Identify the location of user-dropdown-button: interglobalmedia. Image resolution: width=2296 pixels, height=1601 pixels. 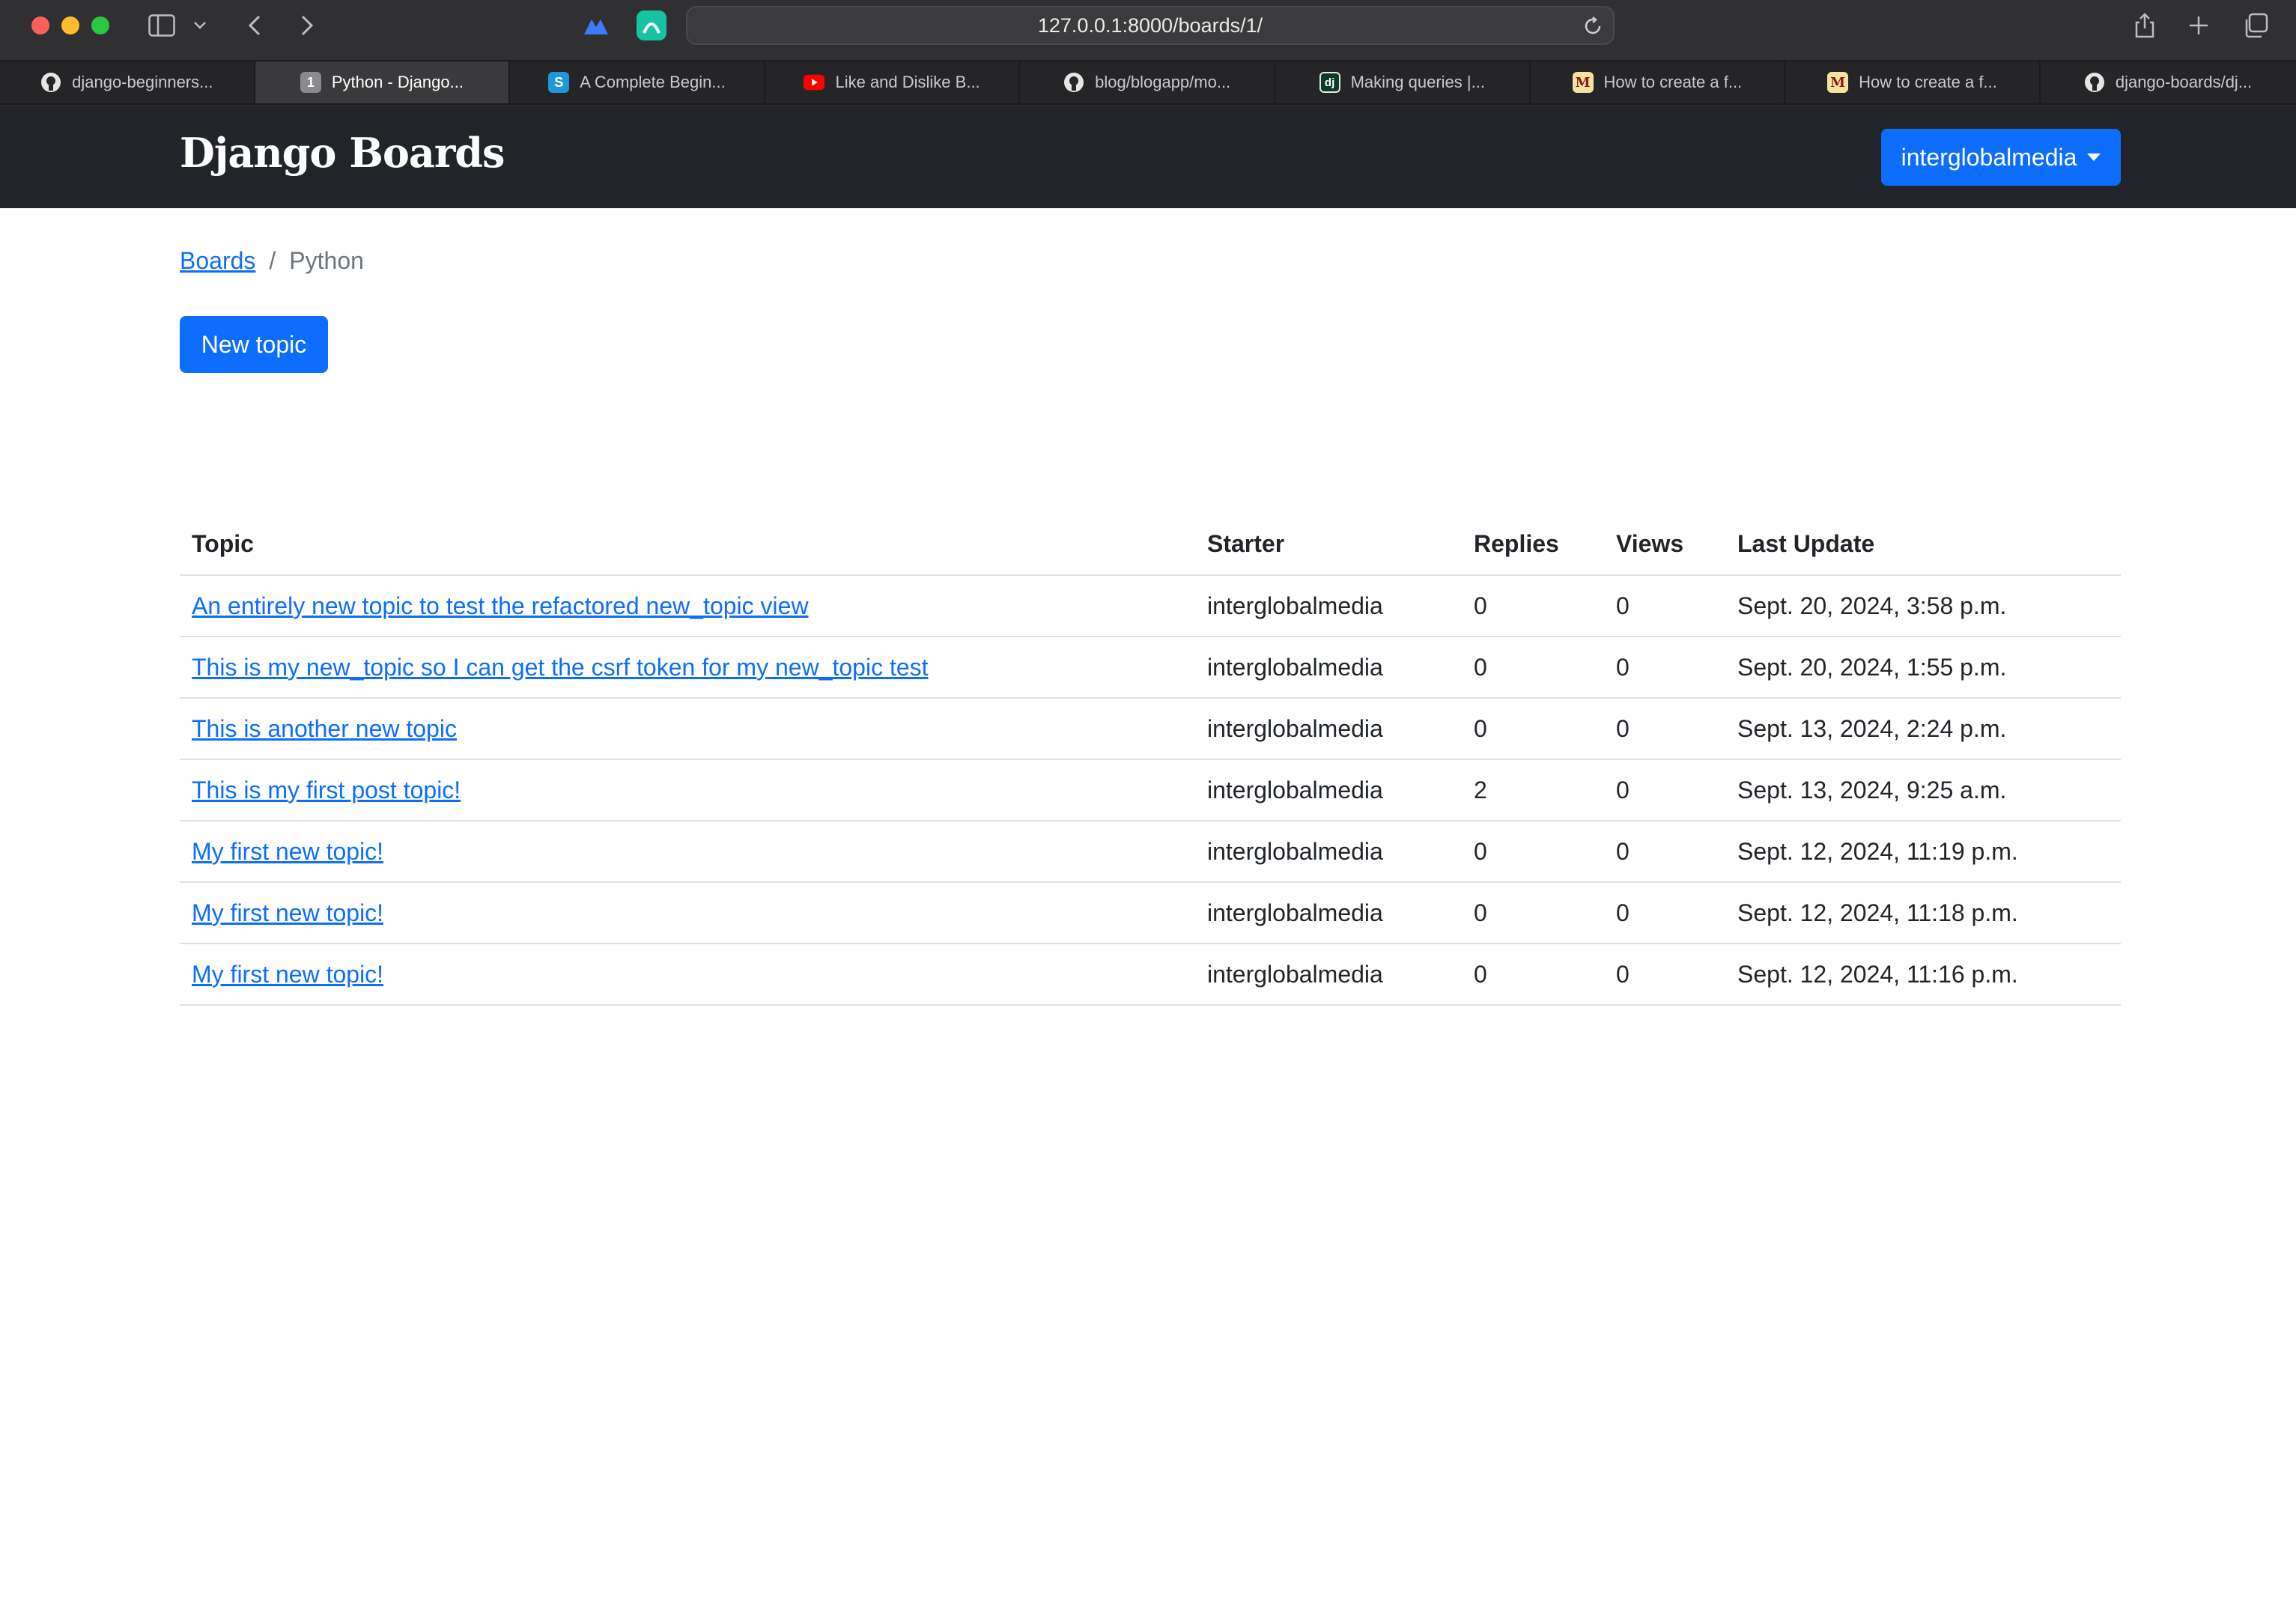
(2001, 157).